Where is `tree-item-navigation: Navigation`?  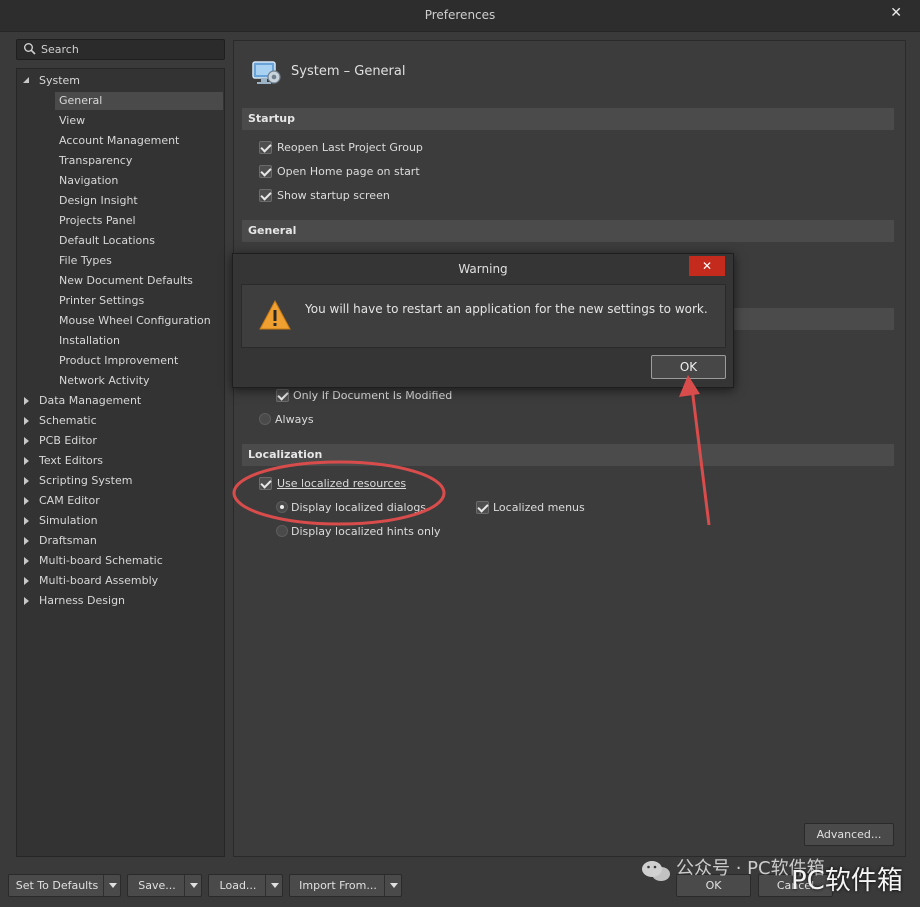 tree-item-navigation: Navigation is located at coordinates (120, 181).